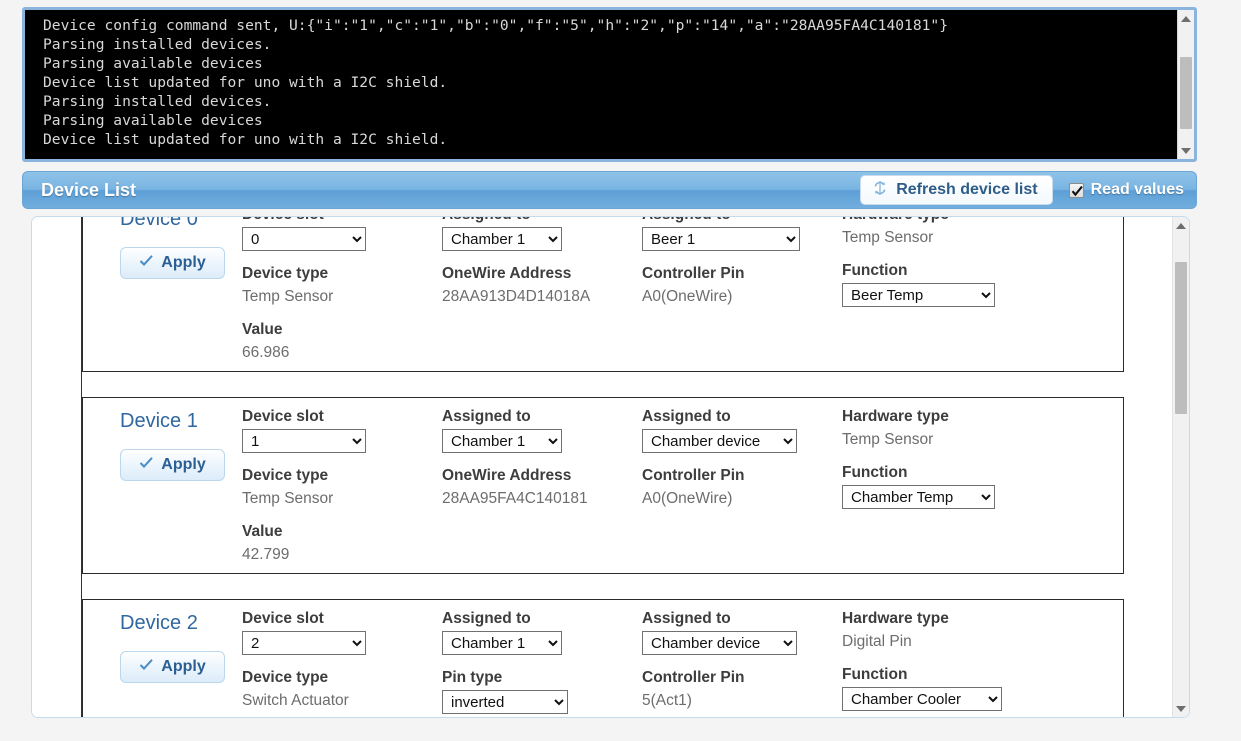 This screenshot has height=741, width=1241. Describe the element at coordinates (342, 690) in the screenshot. I see `field: Device type Switch Actuator` at that location.